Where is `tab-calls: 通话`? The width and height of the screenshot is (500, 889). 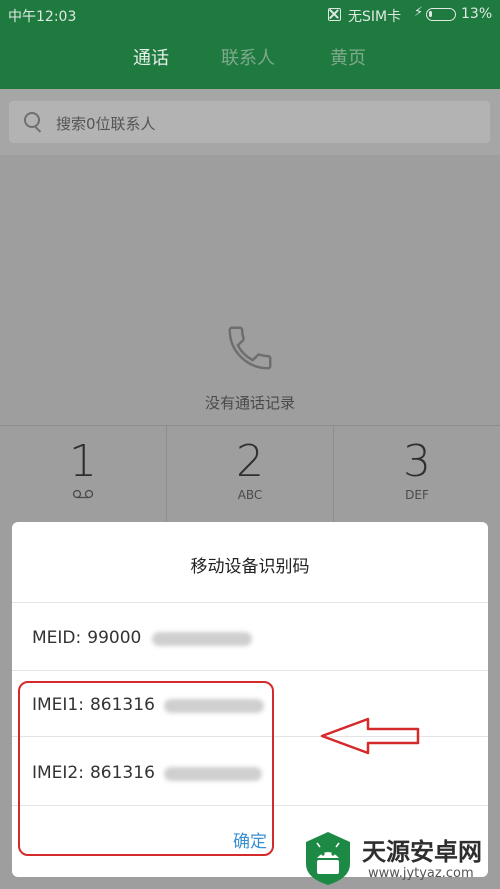 tab-calls: 通话 is located at coordinates (151, 57).